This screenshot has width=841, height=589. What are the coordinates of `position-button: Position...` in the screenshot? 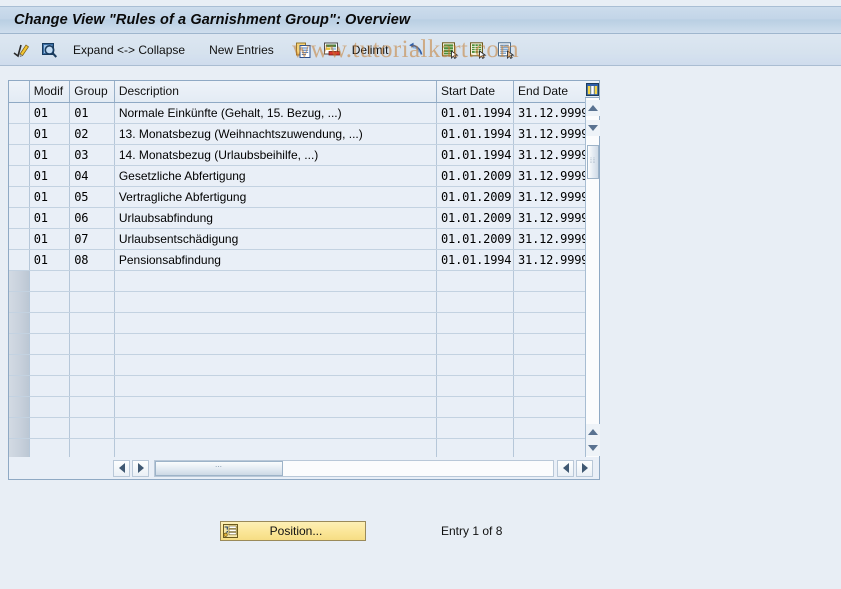 It's located at (293, 531).